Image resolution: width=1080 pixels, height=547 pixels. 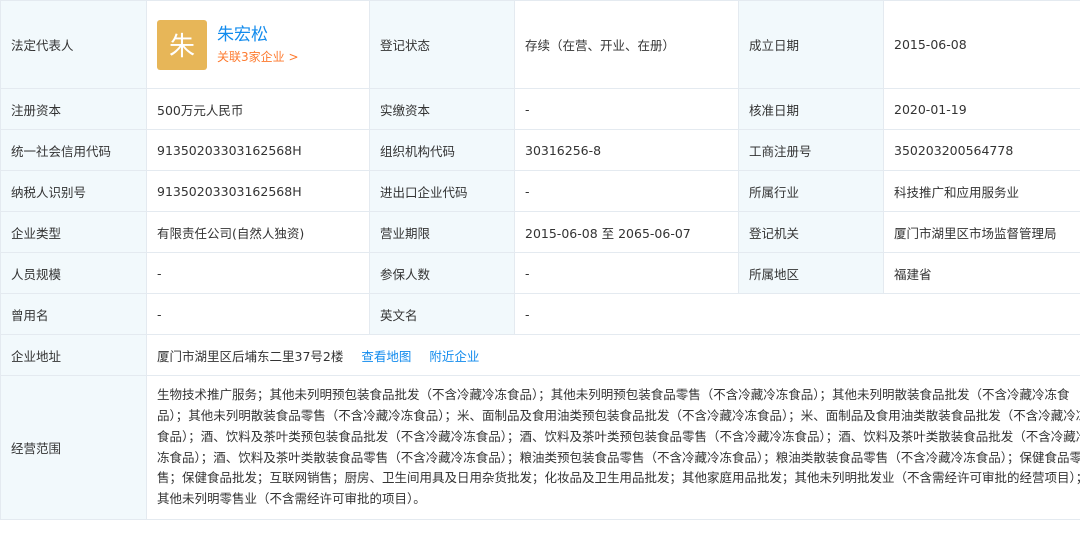 What do you see at coordinates (442, 314) in the screenshot?
I see `english-name-label: 英文名` at bounding box center [442, 314].